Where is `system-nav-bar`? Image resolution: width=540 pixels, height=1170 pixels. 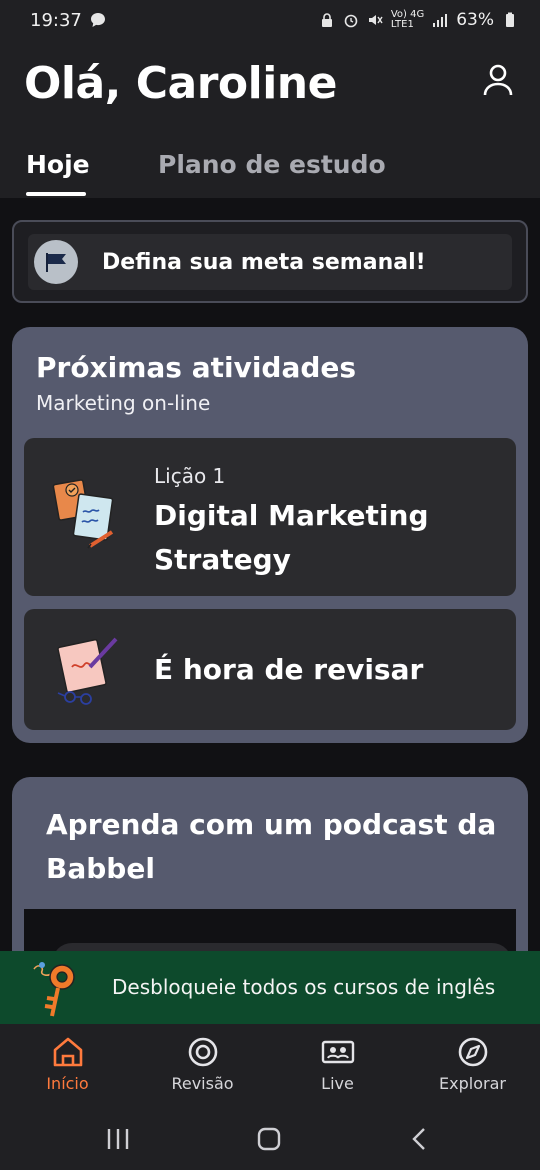
system-nav-bar is located at coordinates (270, 1137).